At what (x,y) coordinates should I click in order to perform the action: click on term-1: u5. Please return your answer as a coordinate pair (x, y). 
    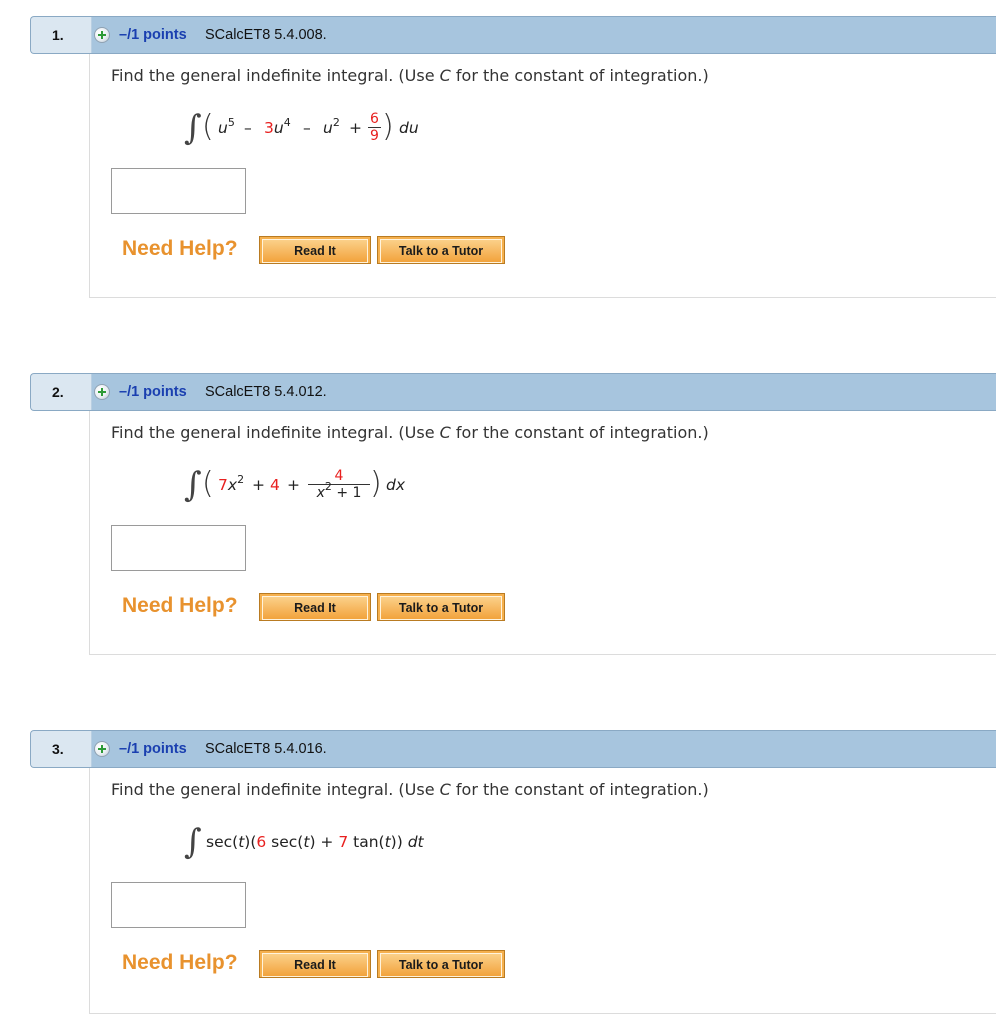
    Looking at the image, I should click on (226, 126).